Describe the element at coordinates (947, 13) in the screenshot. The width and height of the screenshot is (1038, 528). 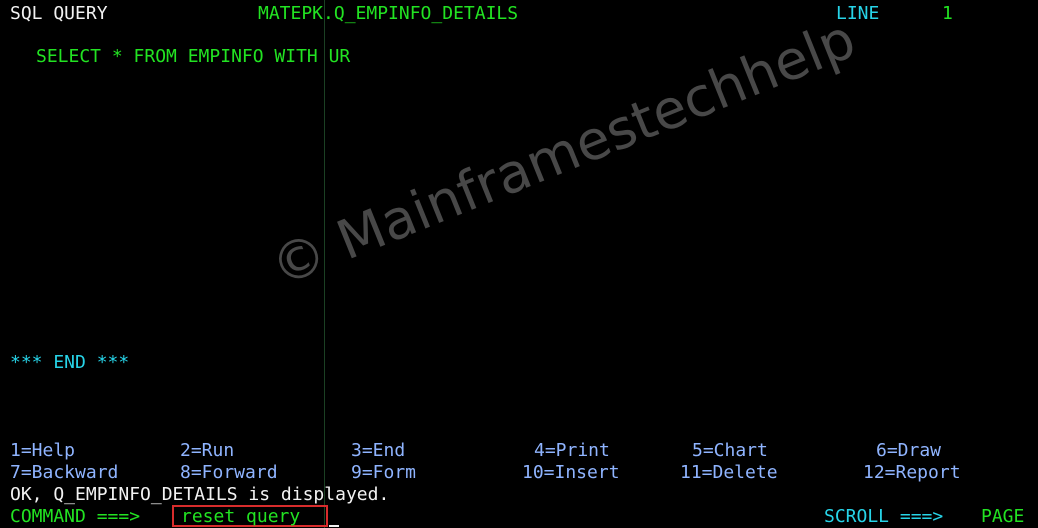
I see `line-number: 1` at that location.